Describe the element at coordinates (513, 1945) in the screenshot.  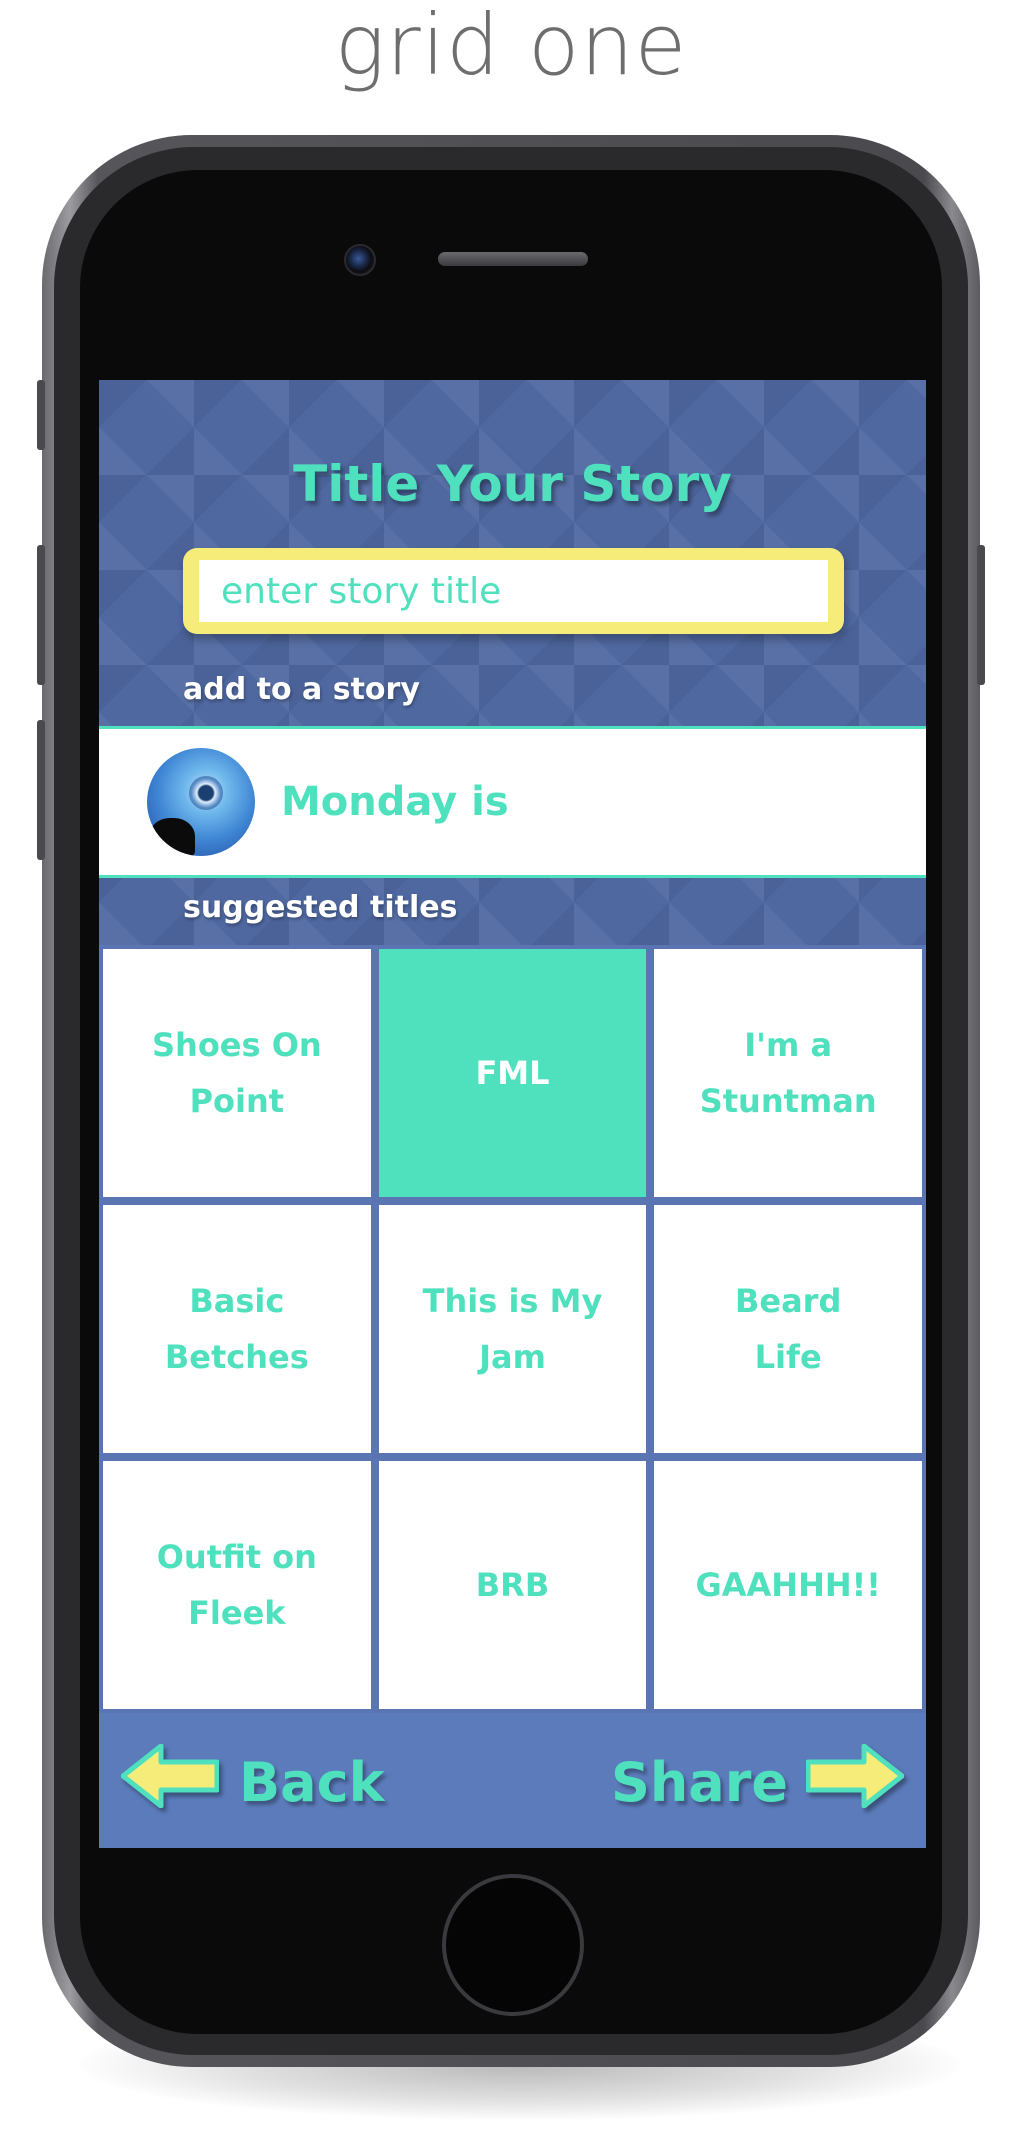
I see `home-button` at that location.